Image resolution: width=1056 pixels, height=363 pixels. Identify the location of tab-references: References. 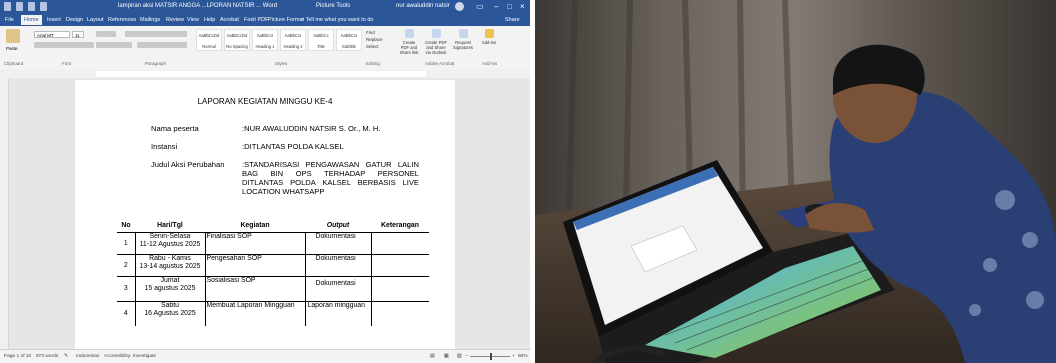
(122, 20).